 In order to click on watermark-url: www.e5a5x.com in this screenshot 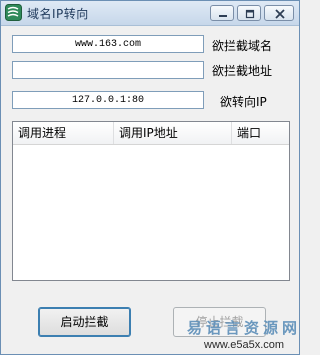, I will do `click(244, 345)`.